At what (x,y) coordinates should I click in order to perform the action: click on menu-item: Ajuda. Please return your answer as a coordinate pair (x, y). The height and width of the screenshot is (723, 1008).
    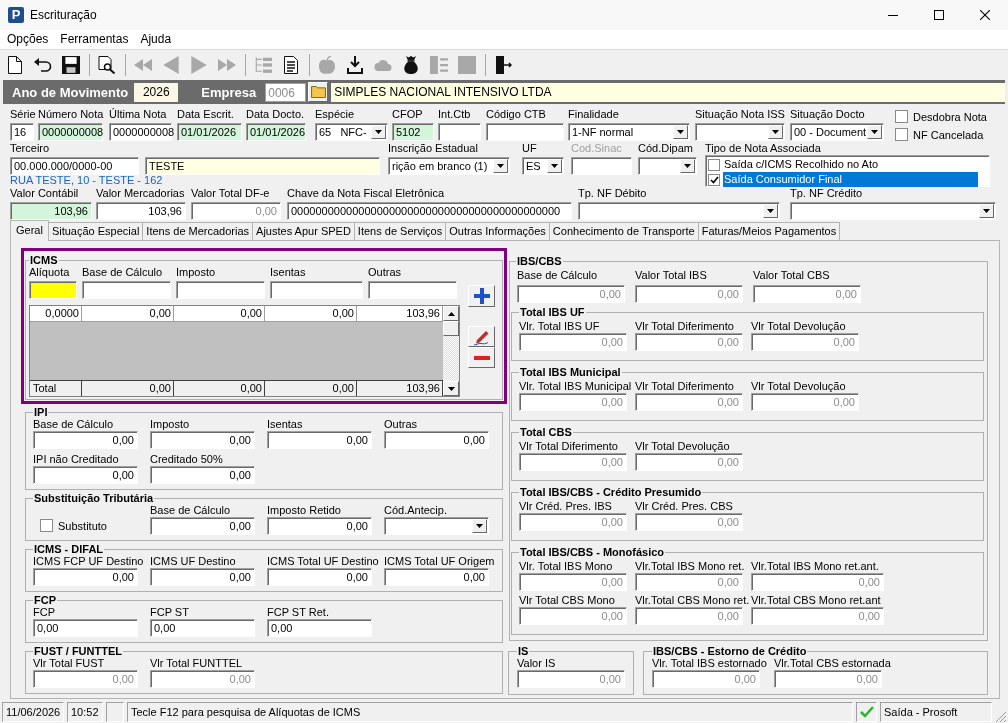
    Looking at the image, I should click on (156, 39).